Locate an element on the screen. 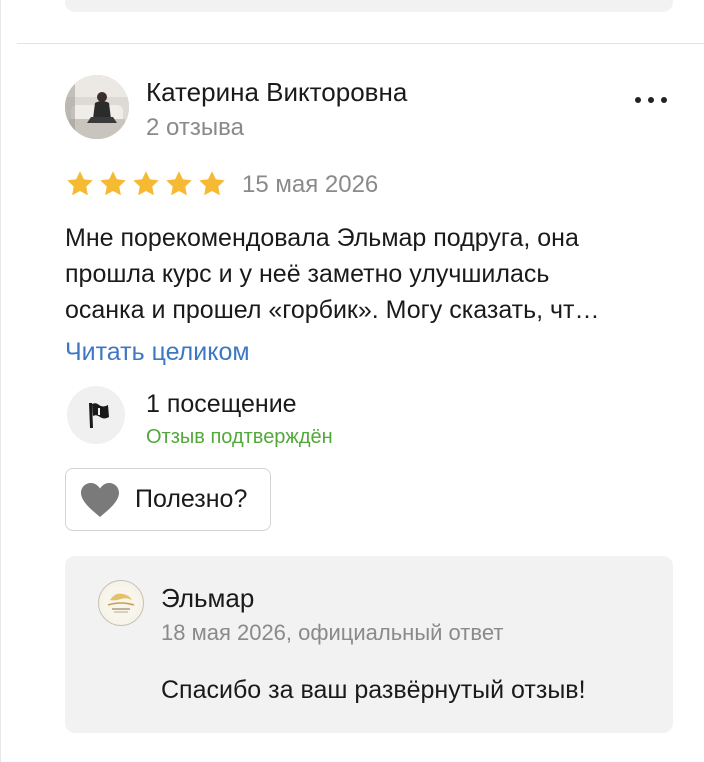  org-logo-image is located at coordinates (121, 603).